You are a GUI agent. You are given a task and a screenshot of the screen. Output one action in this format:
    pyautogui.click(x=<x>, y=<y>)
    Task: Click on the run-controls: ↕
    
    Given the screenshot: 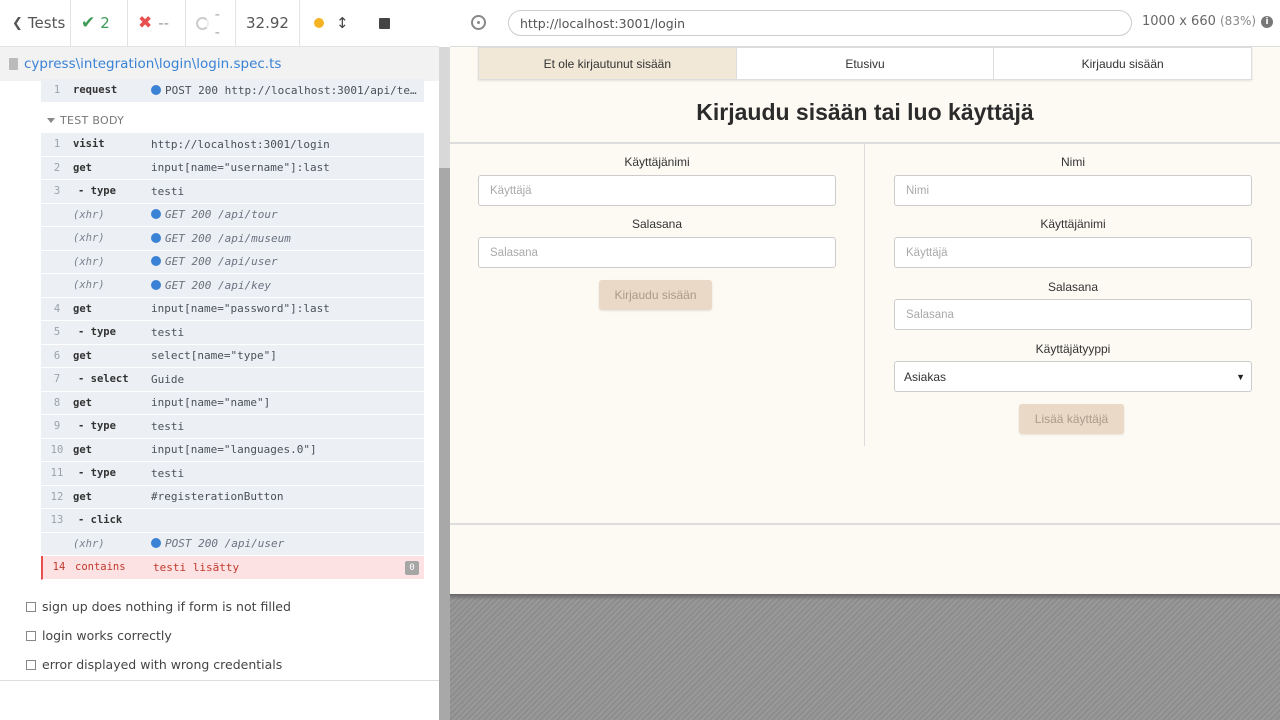 What is the action you would take?
    pyautogui.click(x=369, y=23)
    